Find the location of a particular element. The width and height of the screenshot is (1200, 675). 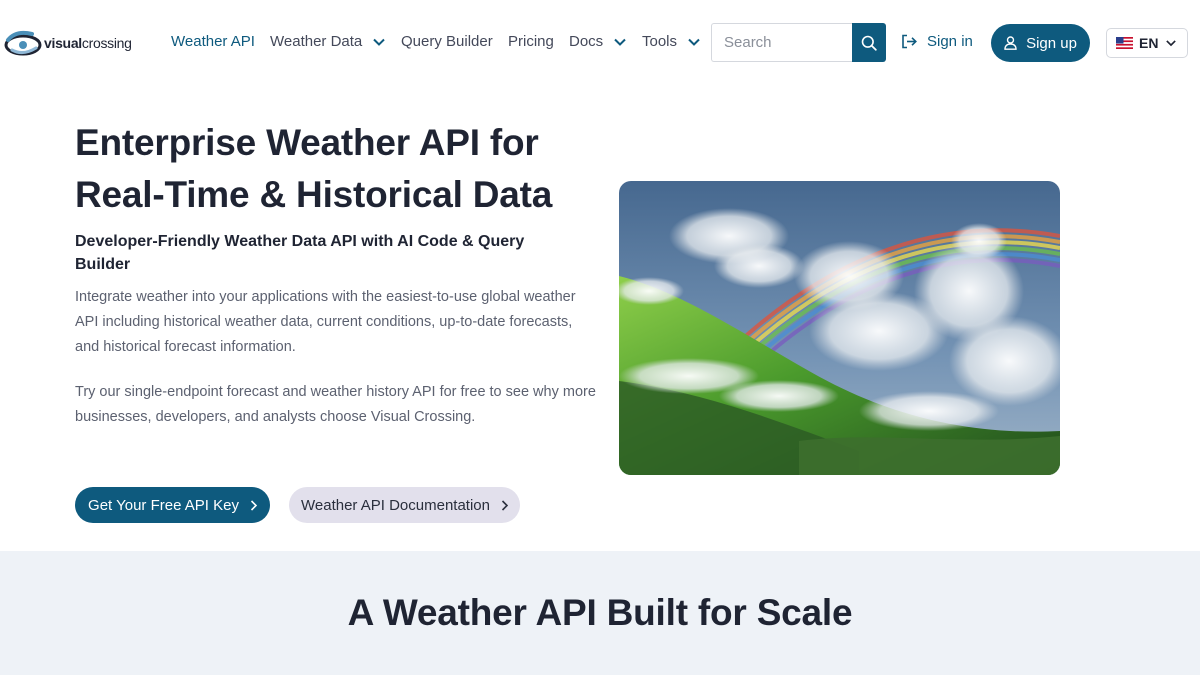

signup-label: Sign up is located at coordinates (1051, 43).